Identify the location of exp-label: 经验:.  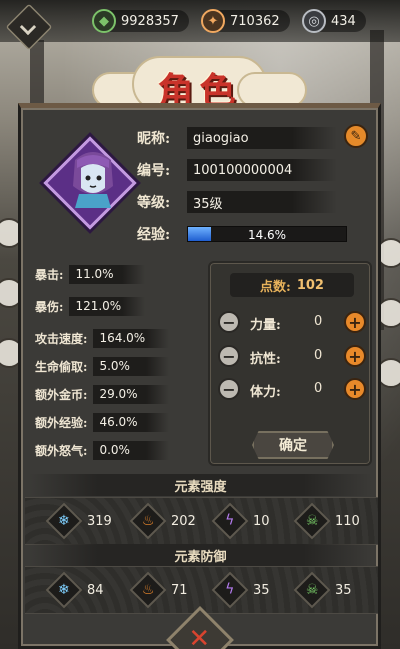
(154, 235).